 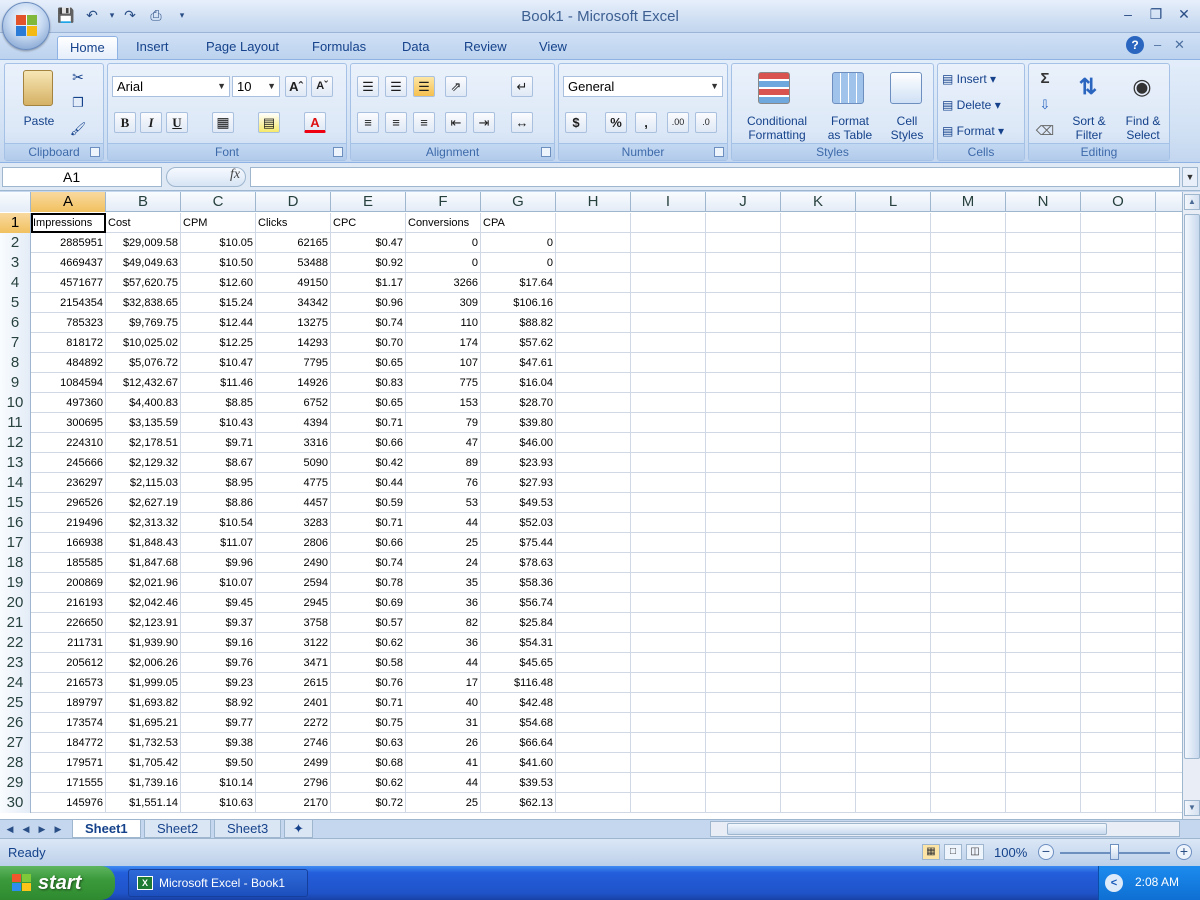 What do you see at coordinates (893, 663) in the screenshot?
I see `cell-l23` at bounding box center [893, 663].